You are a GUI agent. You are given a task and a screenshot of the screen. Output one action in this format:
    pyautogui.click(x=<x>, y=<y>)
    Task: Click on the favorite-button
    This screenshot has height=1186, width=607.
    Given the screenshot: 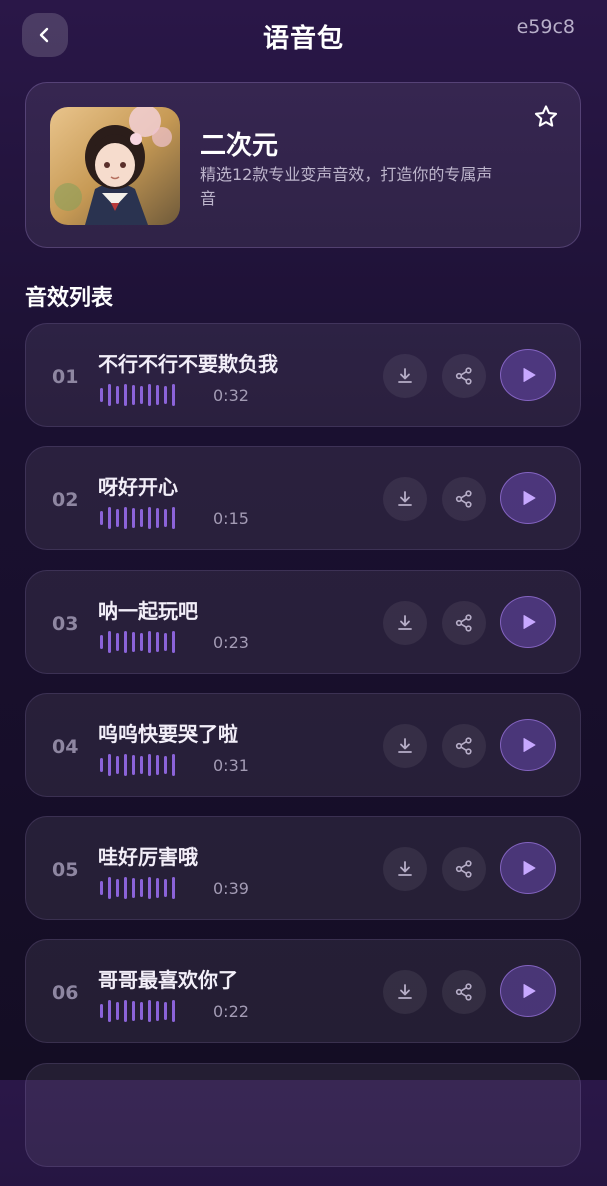 What is the action you would take?
    pyautogui.click(x=546, y=117)
    